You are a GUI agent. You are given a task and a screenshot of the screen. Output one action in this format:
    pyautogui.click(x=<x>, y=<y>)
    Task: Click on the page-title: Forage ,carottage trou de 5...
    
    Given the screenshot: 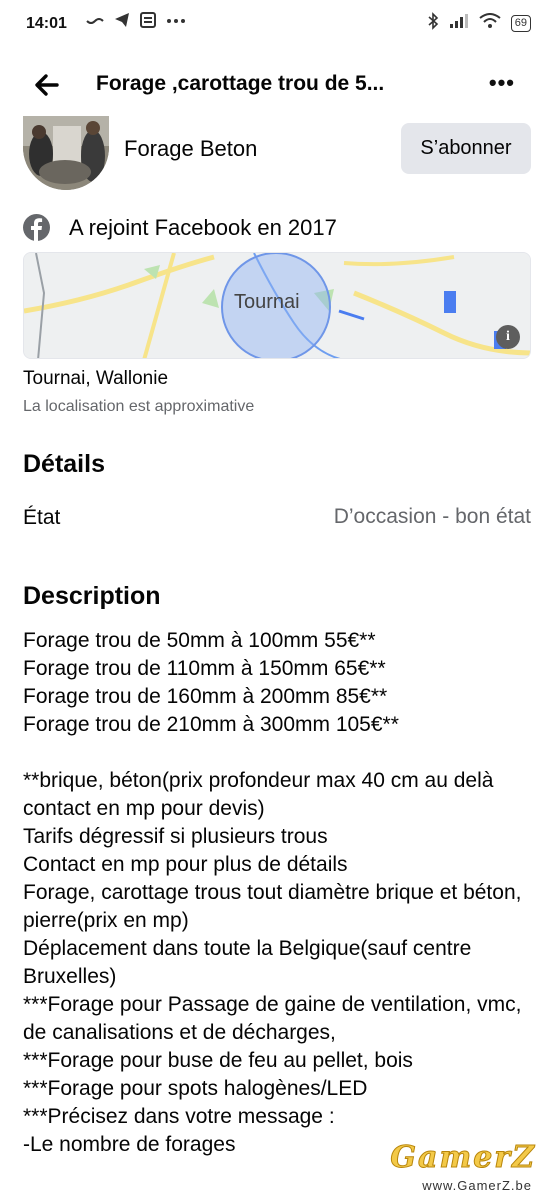 What is the action you would take?
    pyautogui.click(x=240, y=83)
    